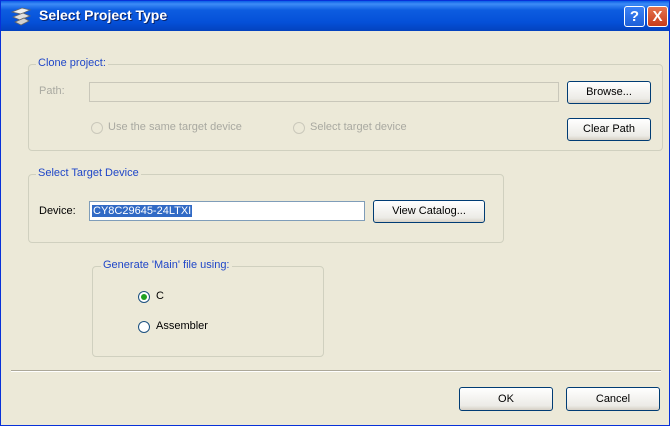  I want to click on select-device-radio, so click(299, 128).